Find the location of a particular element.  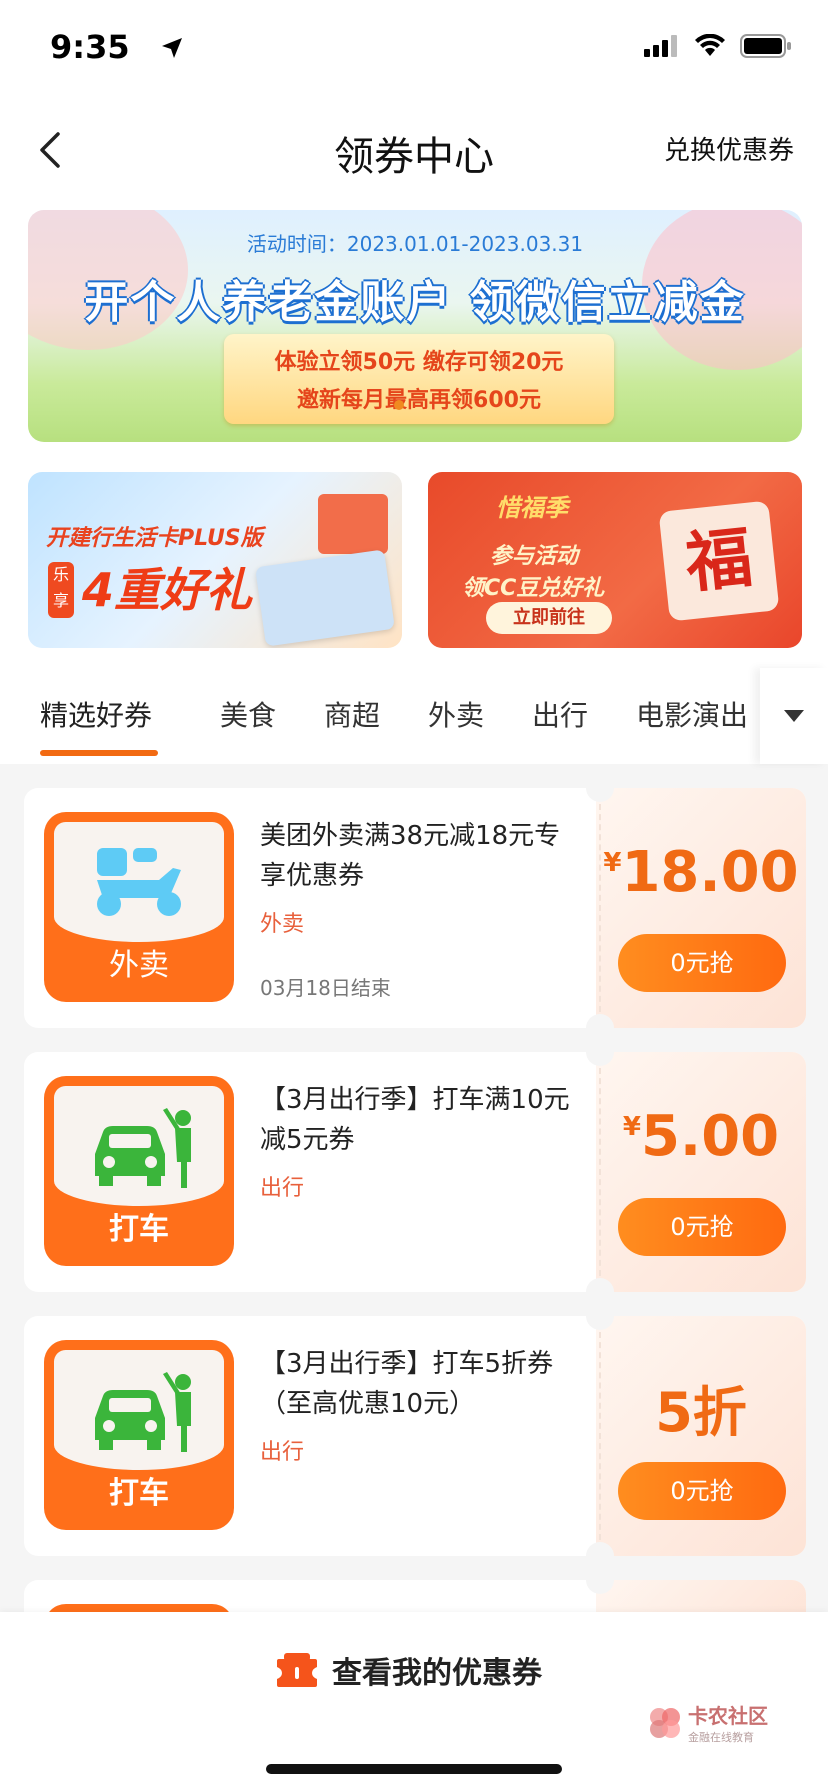

triangle-down-icon is located at coordinates (794, 716).